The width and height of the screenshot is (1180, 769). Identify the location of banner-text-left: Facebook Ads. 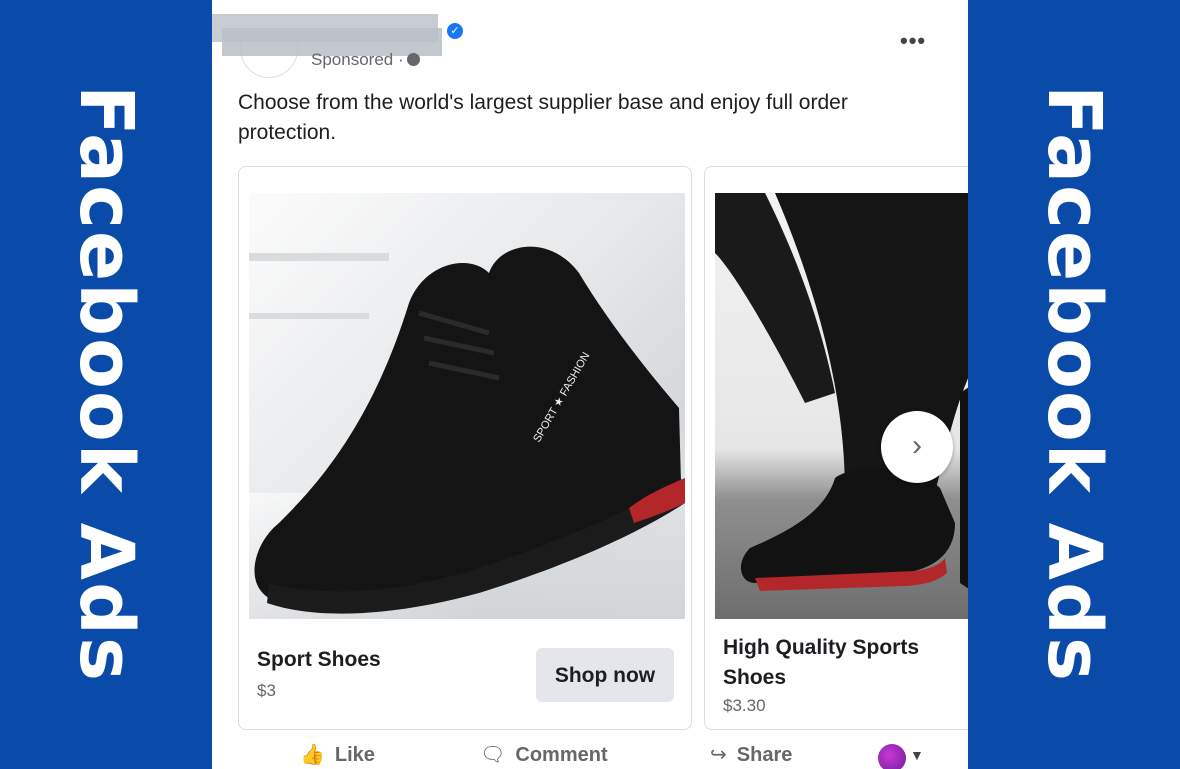
(106, 384).